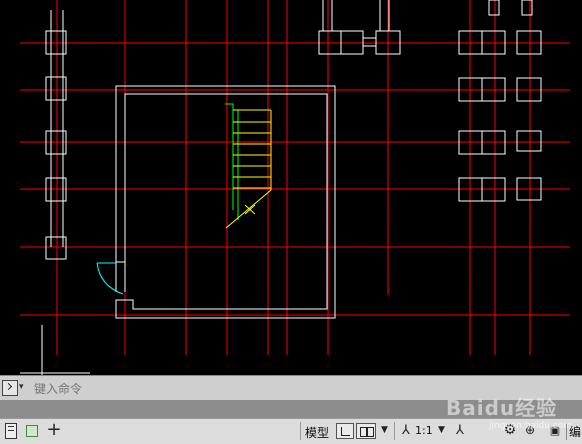 This screenshot has width=582, height=444. What do you see at coordinates (21, 387) in the screenshot?
I see `command-history-arrow-icon: ▾` at bounding box center [21, 387].